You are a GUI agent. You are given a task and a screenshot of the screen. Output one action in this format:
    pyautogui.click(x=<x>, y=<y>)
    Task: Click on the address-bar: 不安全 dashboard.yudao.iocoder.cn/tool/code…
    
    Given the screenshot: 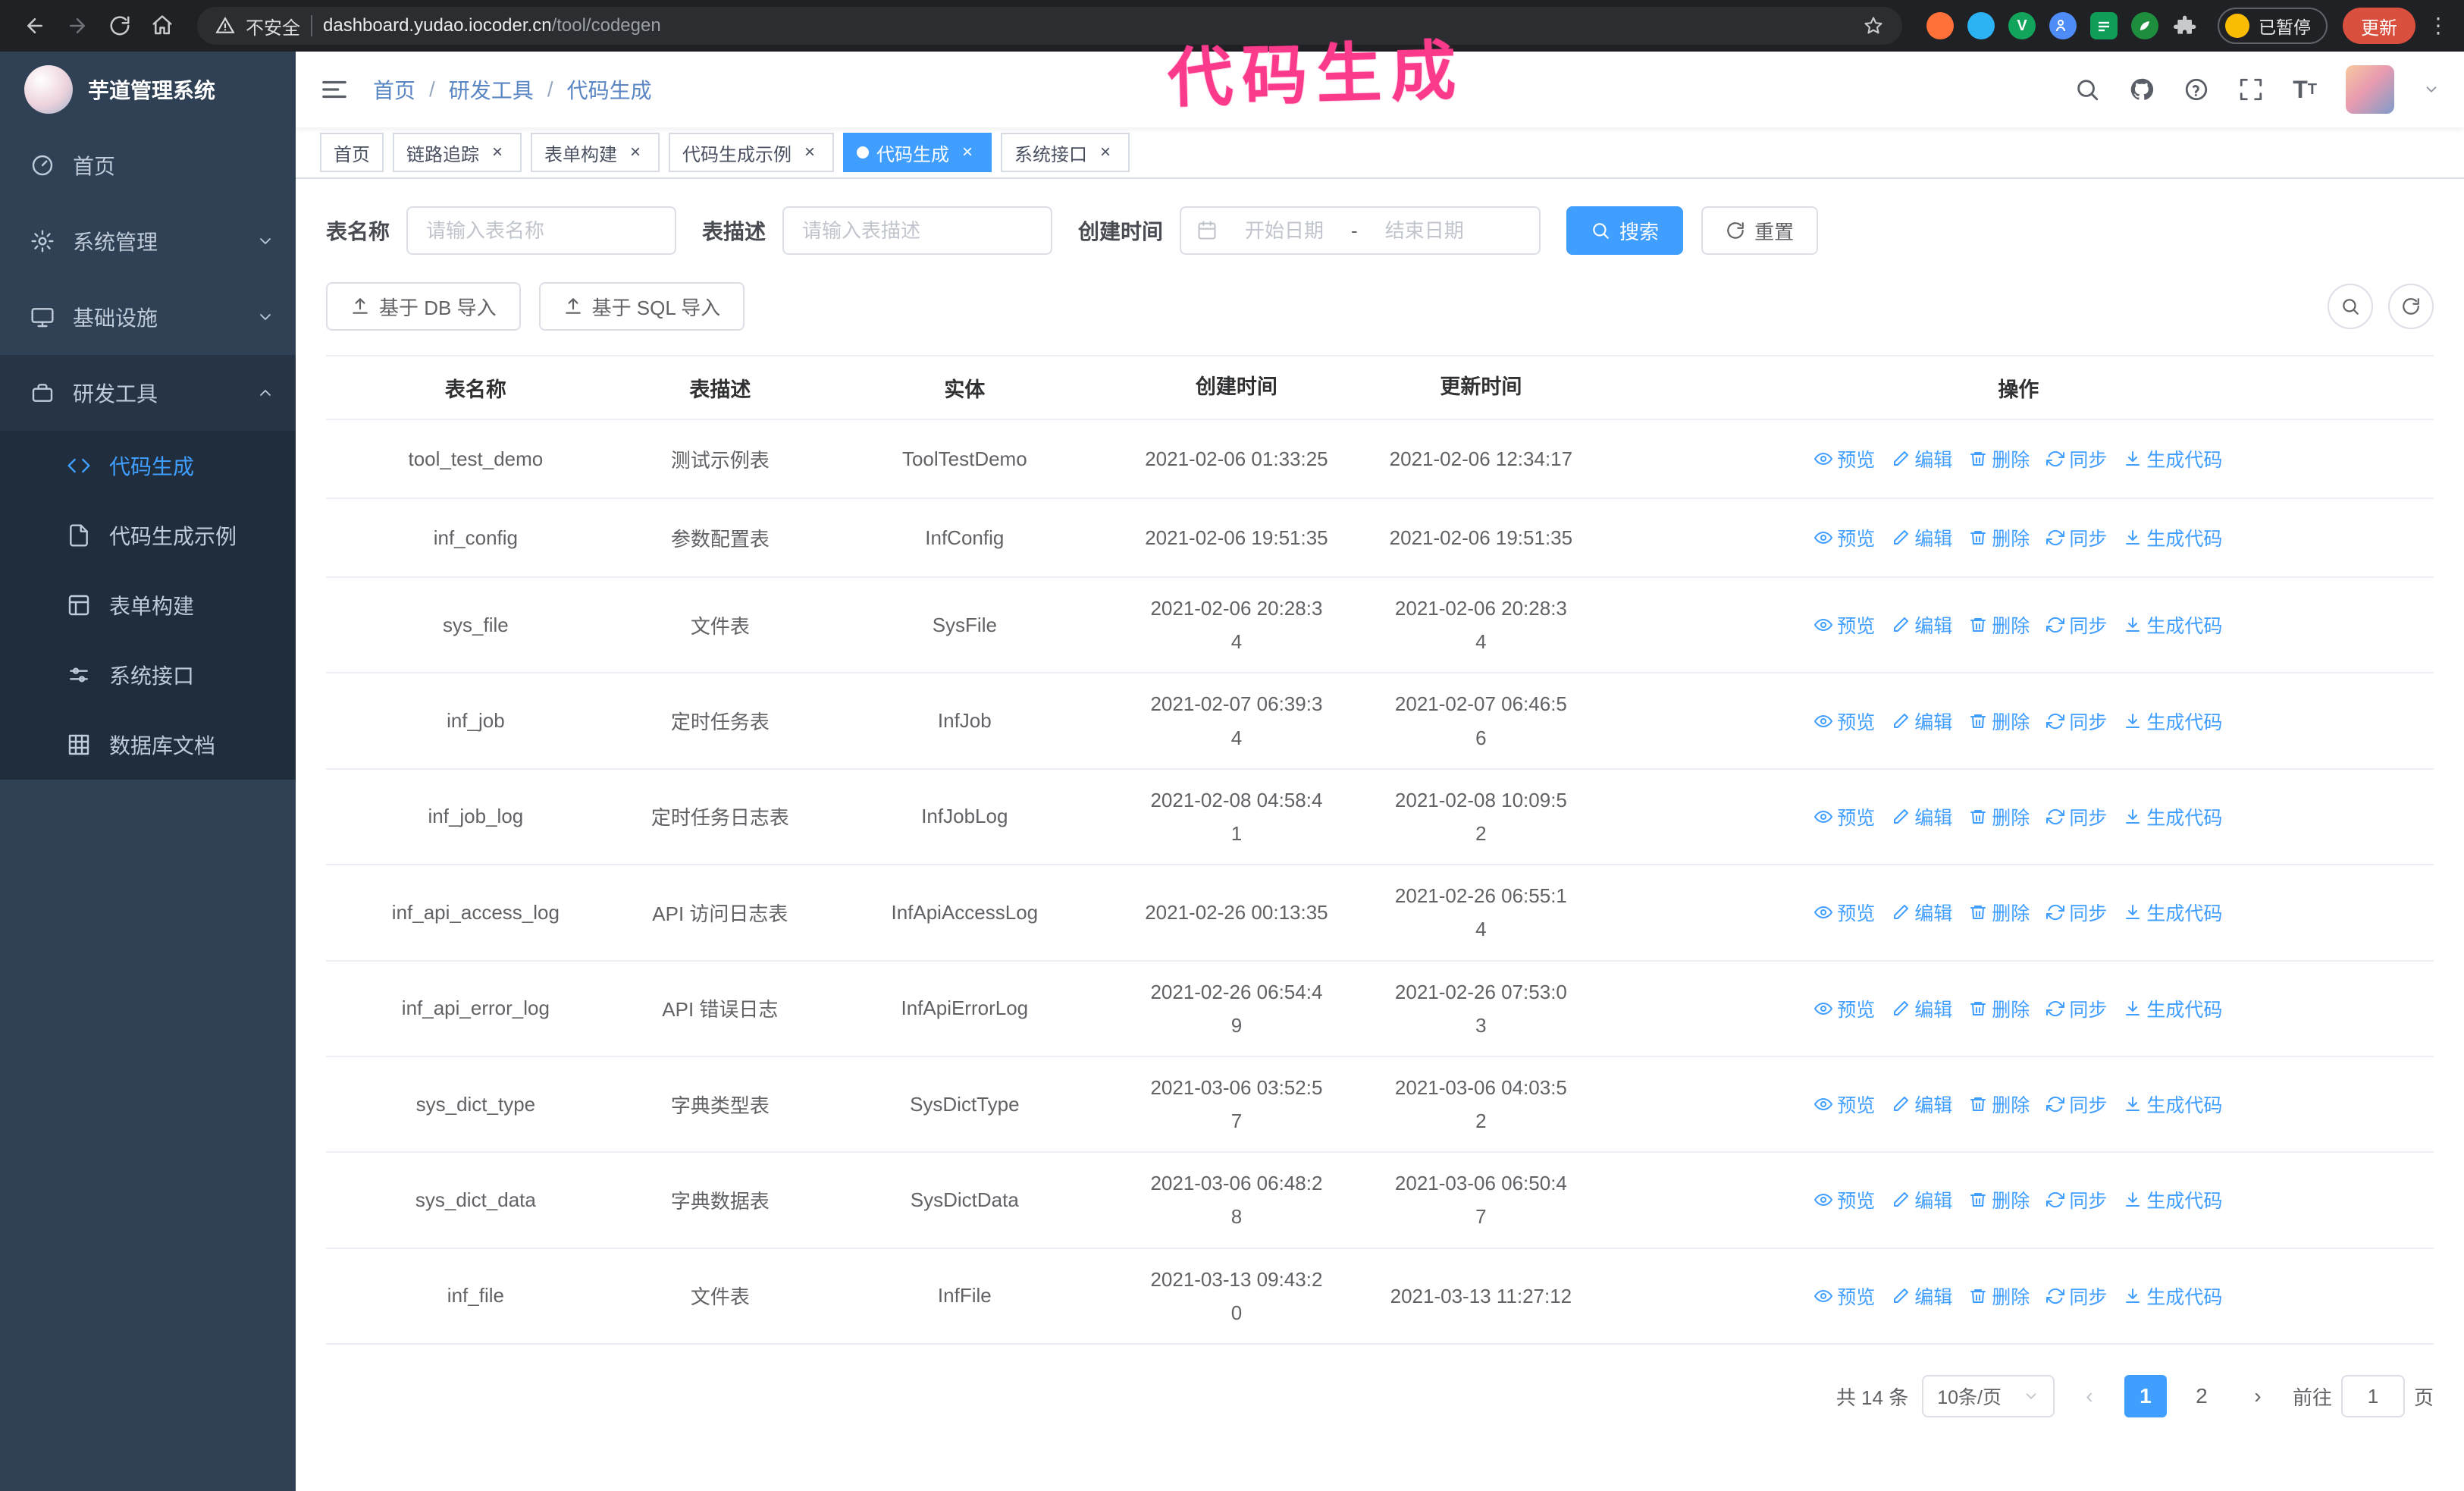 What is the action you would take?
    pyautogui.click(x=1049, y=26)
    